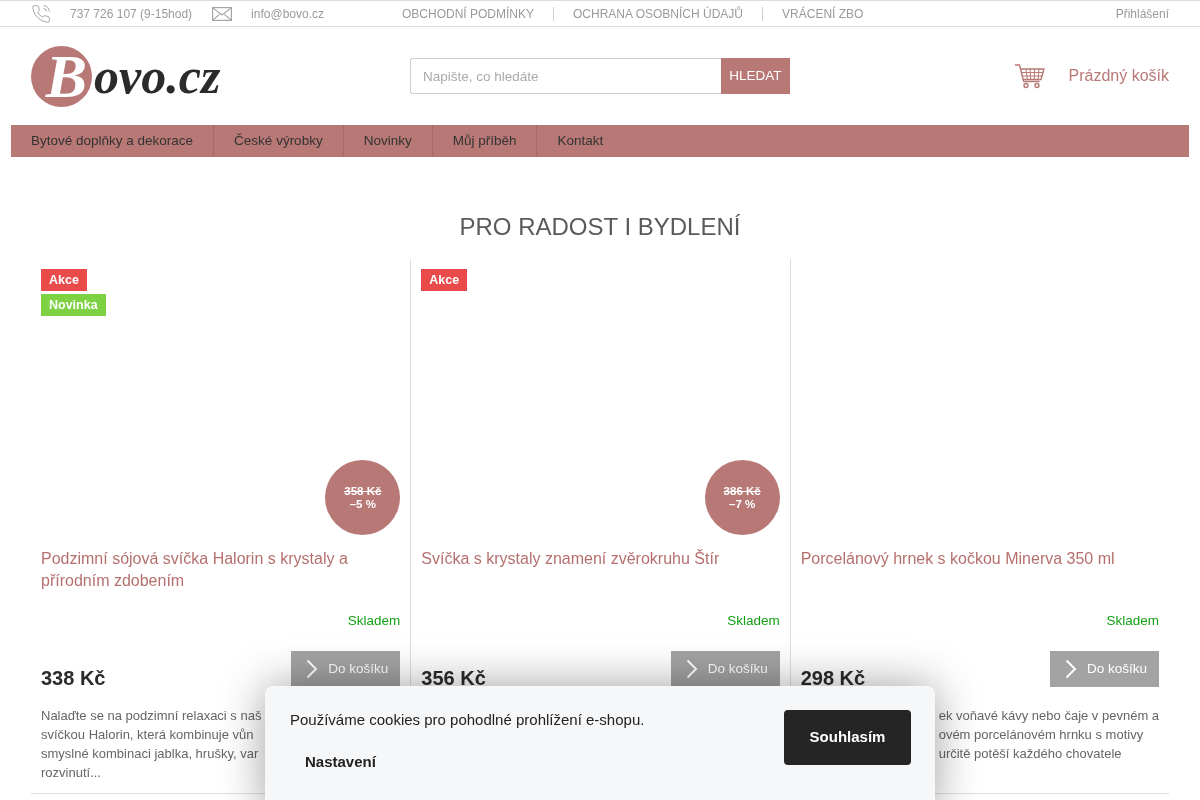  What do you see at coordinates (1091, 76) in the screenshot?
I see `cart-link: Prázdný košík` at bounding box center [1091, 76].